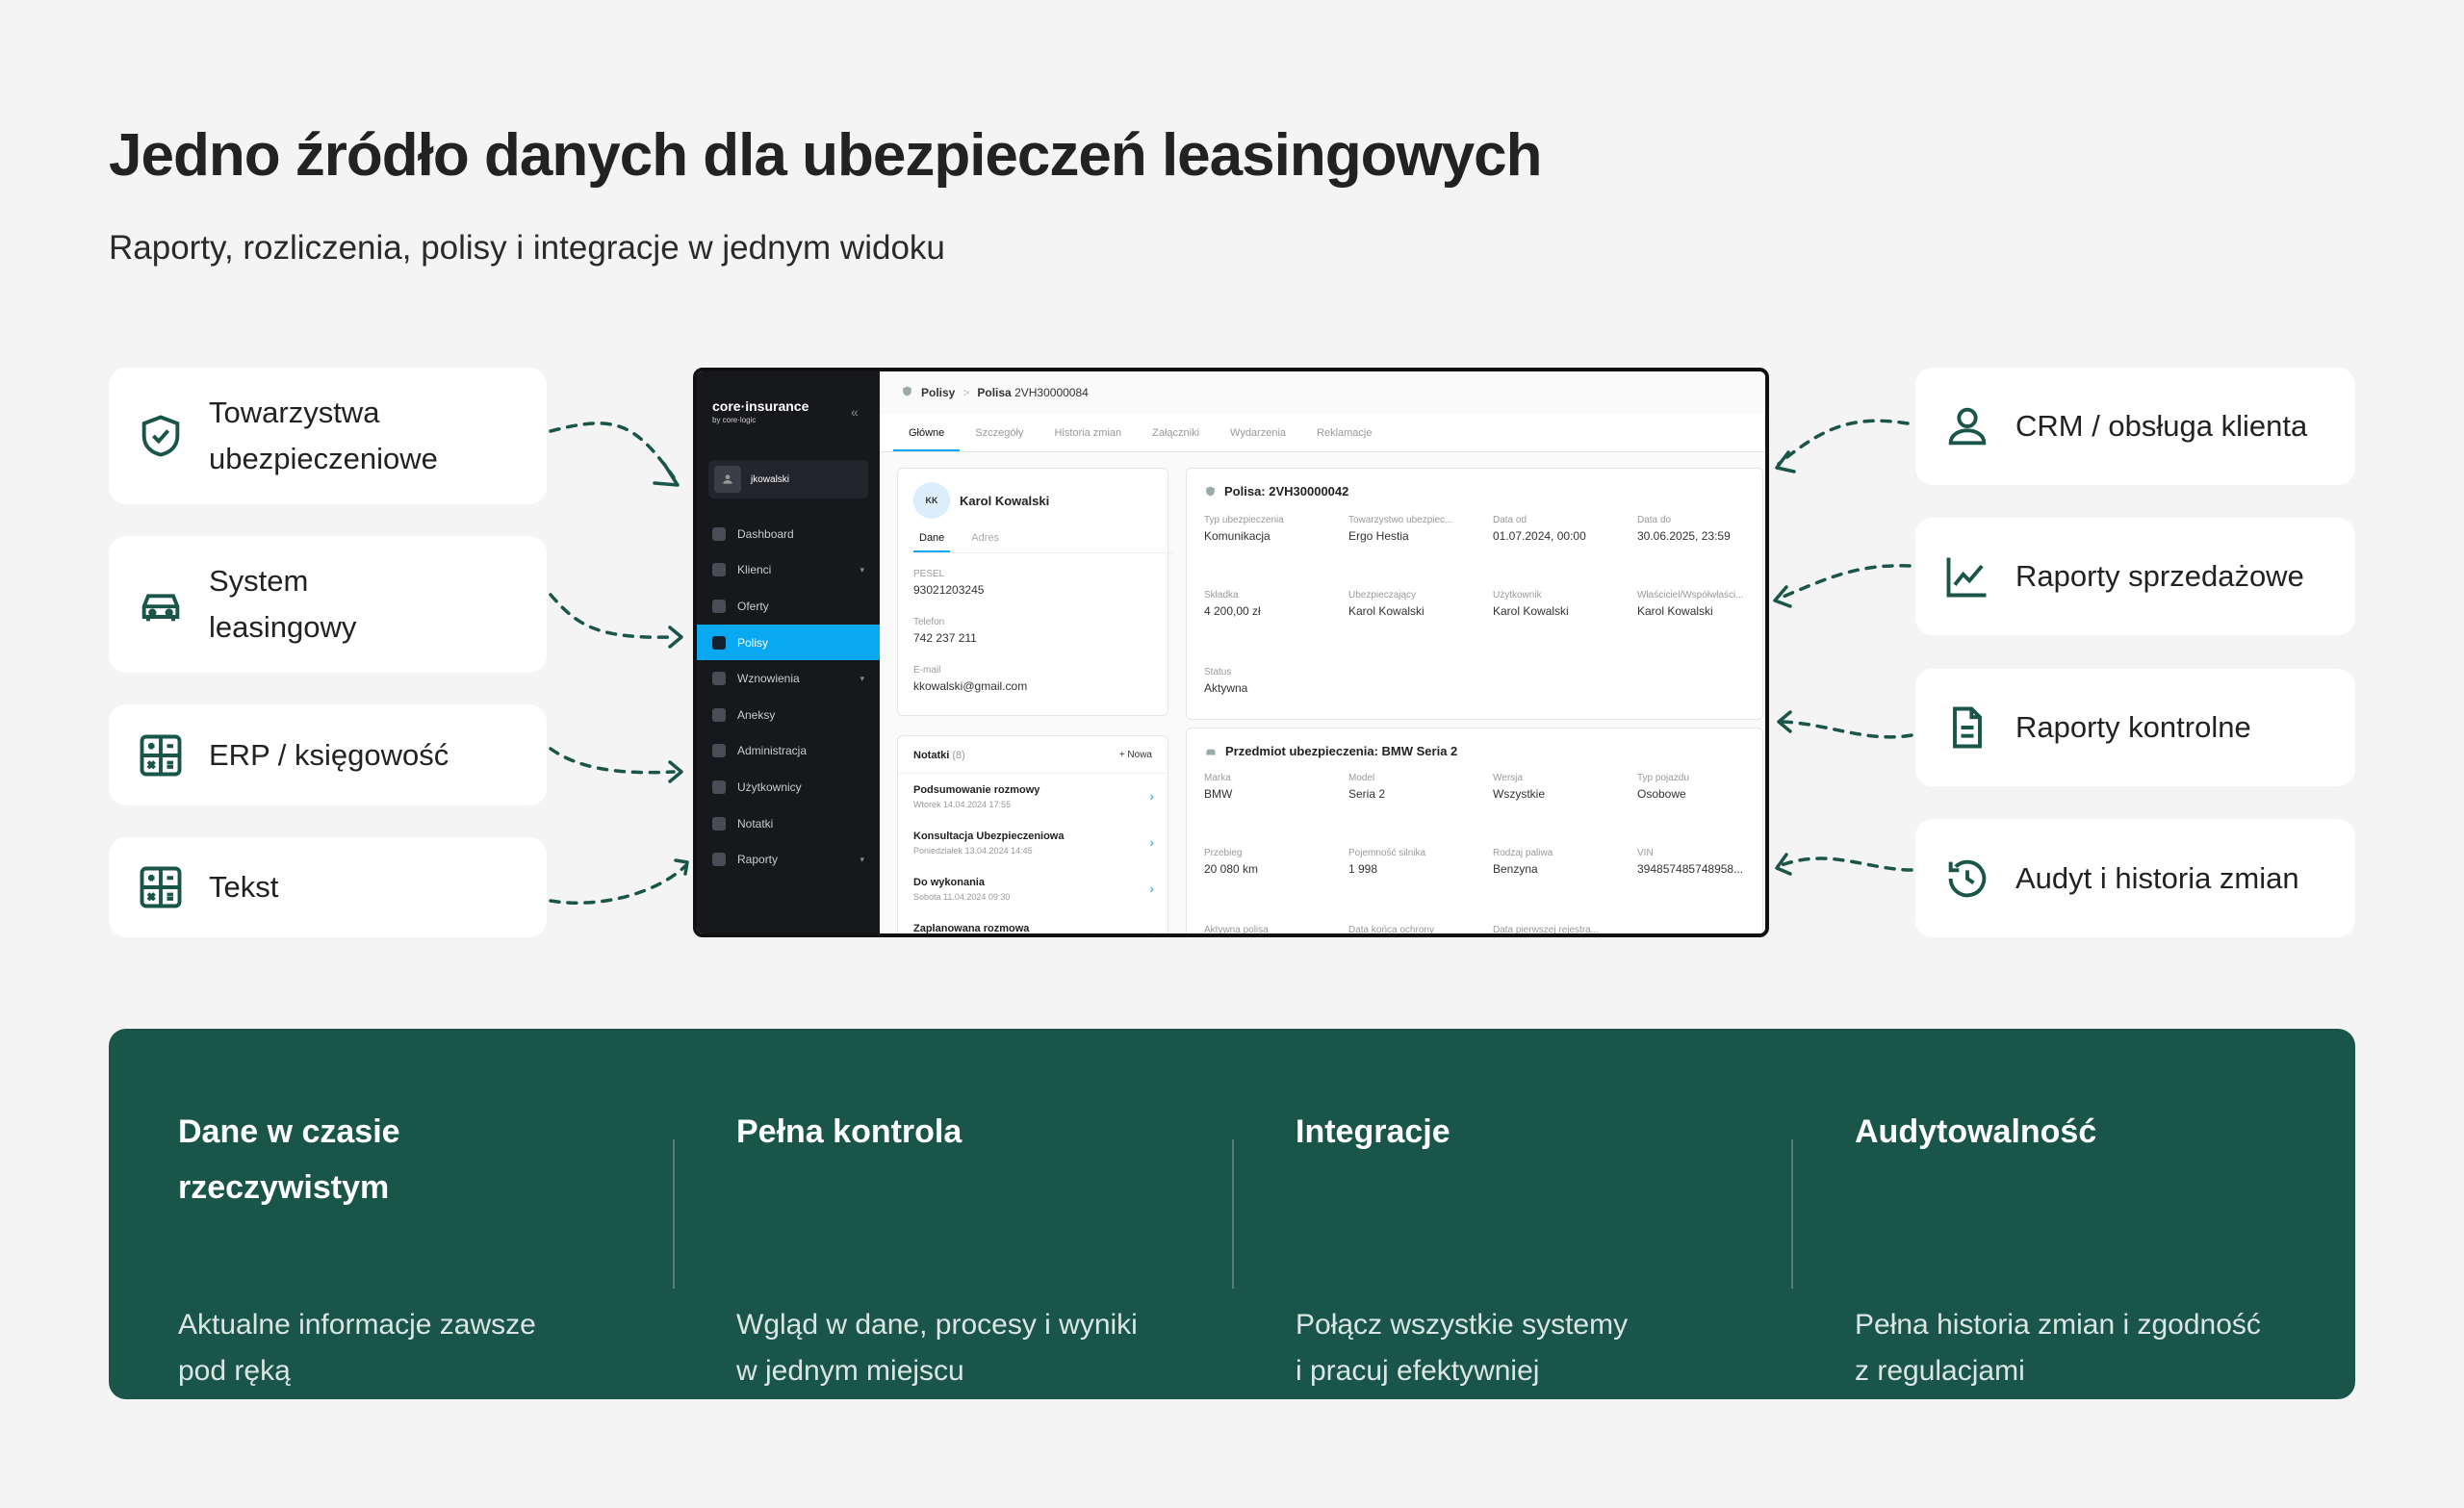 The width and height of the screenshot is (2464, 1508). What do you see at coordinates (927, 432) in the screenshot?
I see `tab-0: Główne` at bounding box center [927, 432].